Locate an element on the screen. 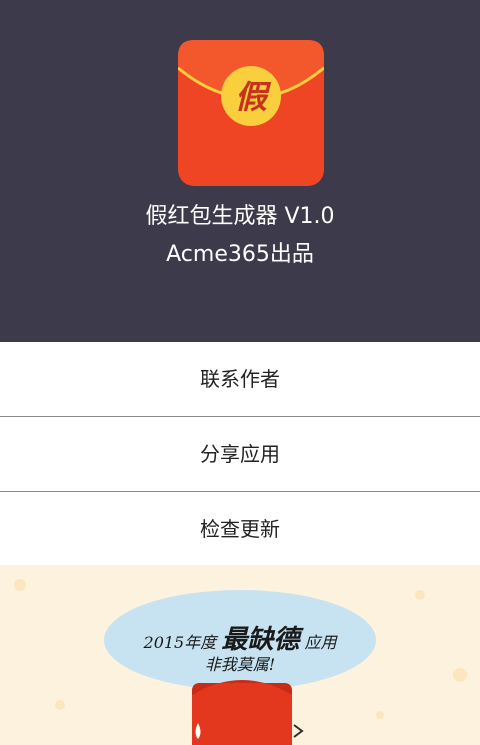 This screenshot has width=480, height=745. app-credit: Acme365出品 is located at coordinates (240, 254).